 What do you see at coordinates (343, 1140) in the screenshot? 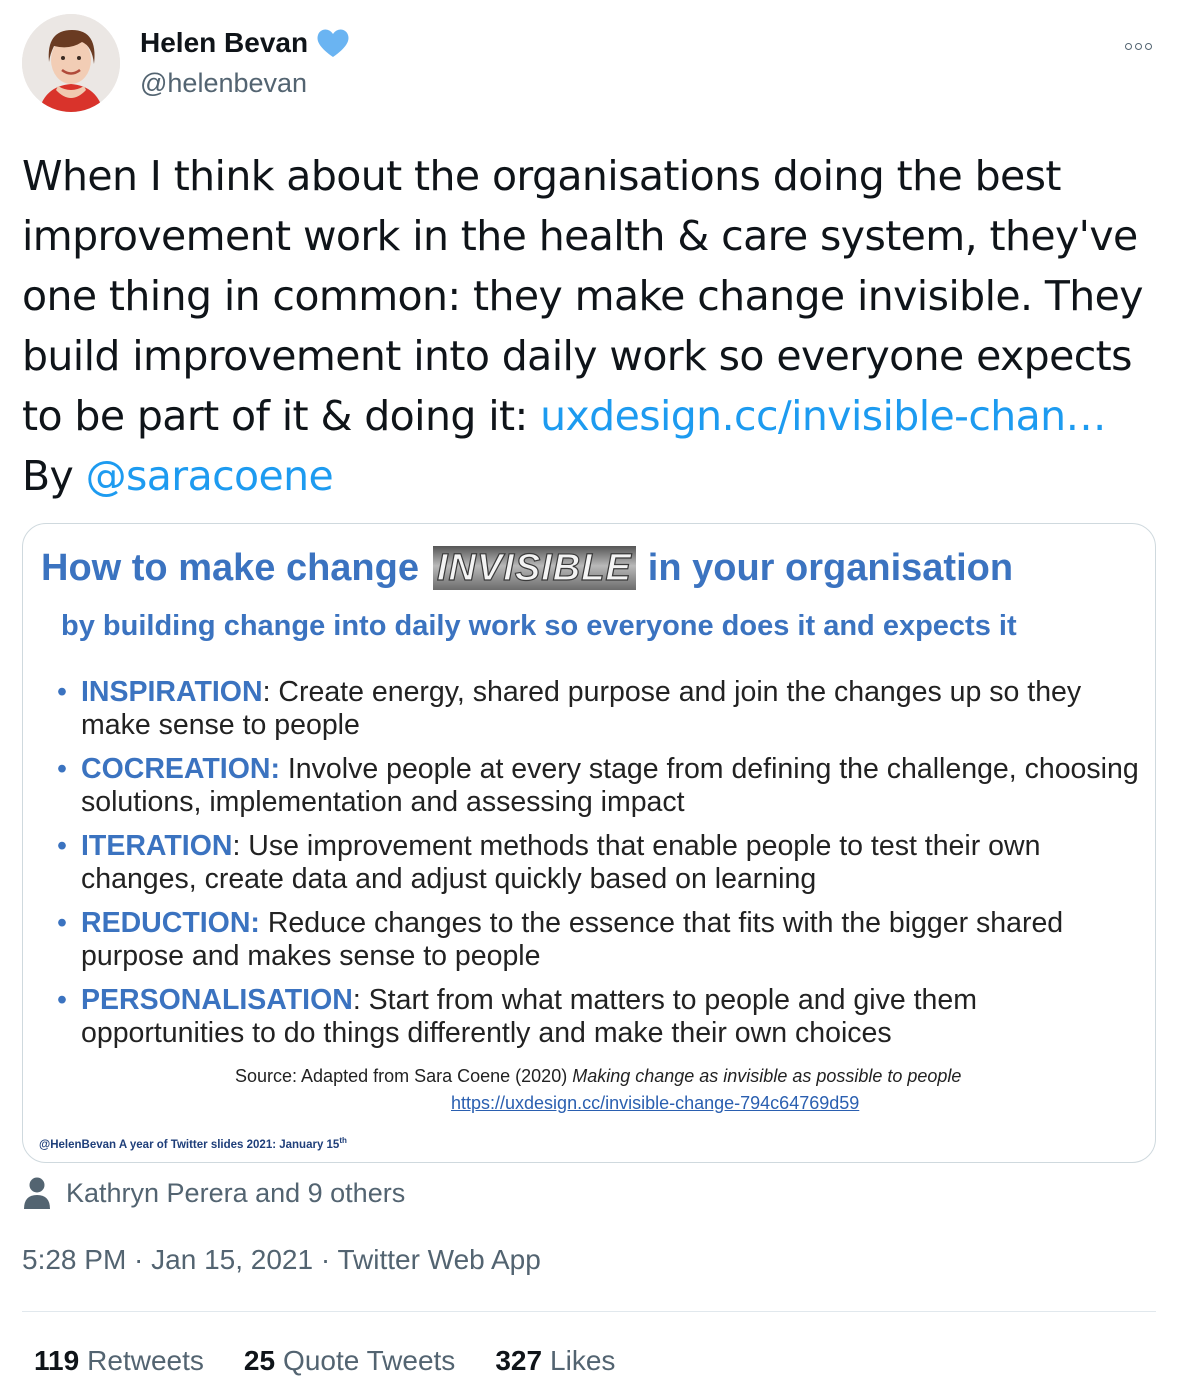
I see `credit-sup: th` at bounding box center [343, 1140].